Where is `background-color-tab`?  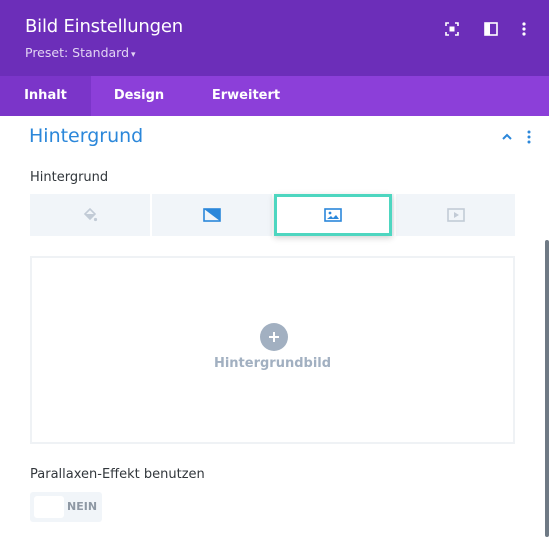
background-color-tab is located at coordinates (90, 215).